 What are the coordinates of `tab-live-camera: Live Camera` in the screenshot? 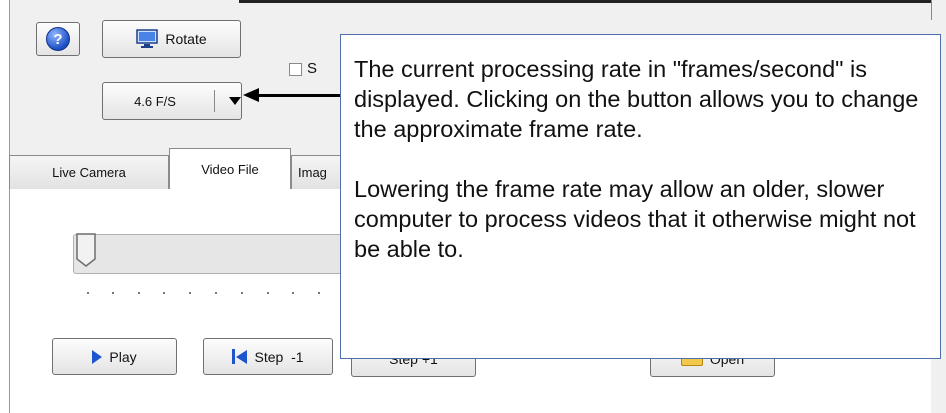 It's located at (89, 172).